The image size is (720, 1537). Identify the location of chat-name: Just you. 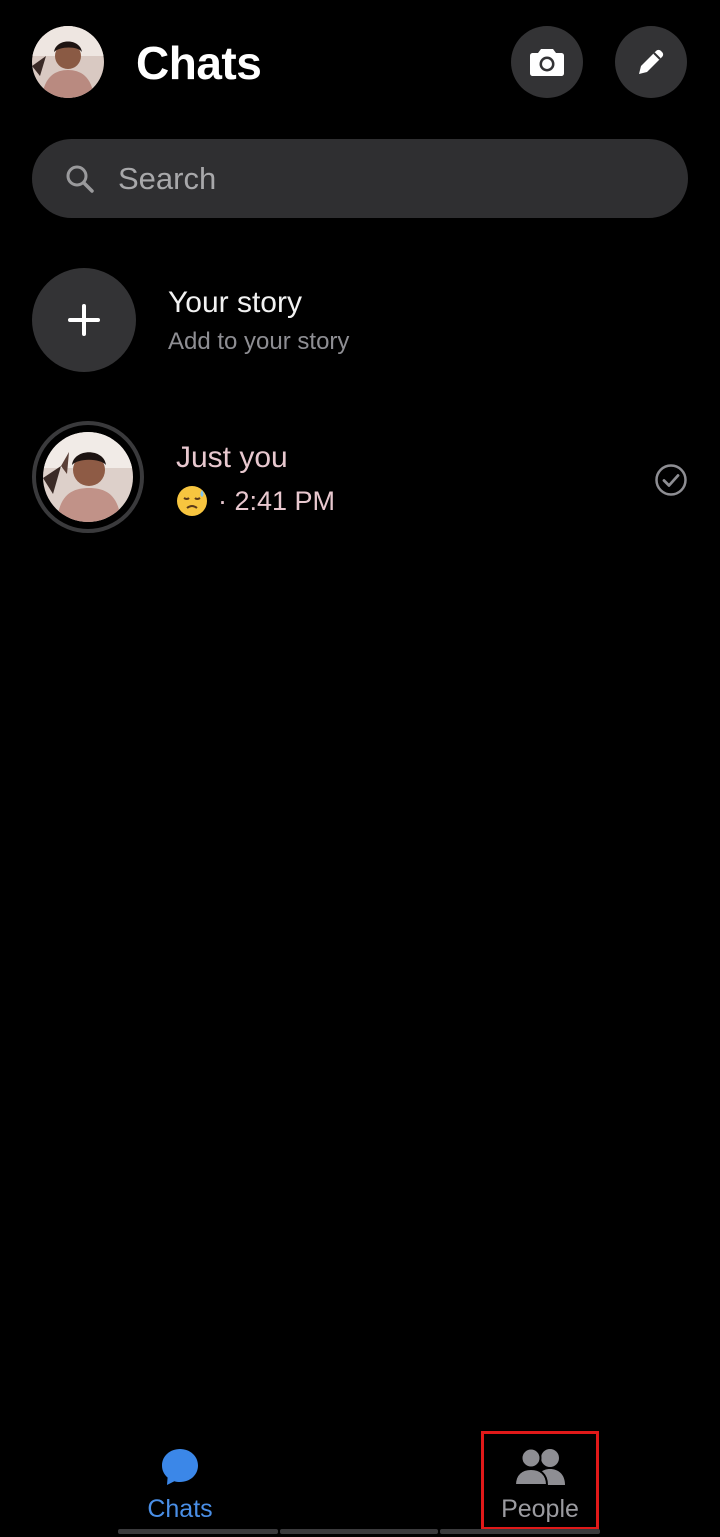
(232, 457).